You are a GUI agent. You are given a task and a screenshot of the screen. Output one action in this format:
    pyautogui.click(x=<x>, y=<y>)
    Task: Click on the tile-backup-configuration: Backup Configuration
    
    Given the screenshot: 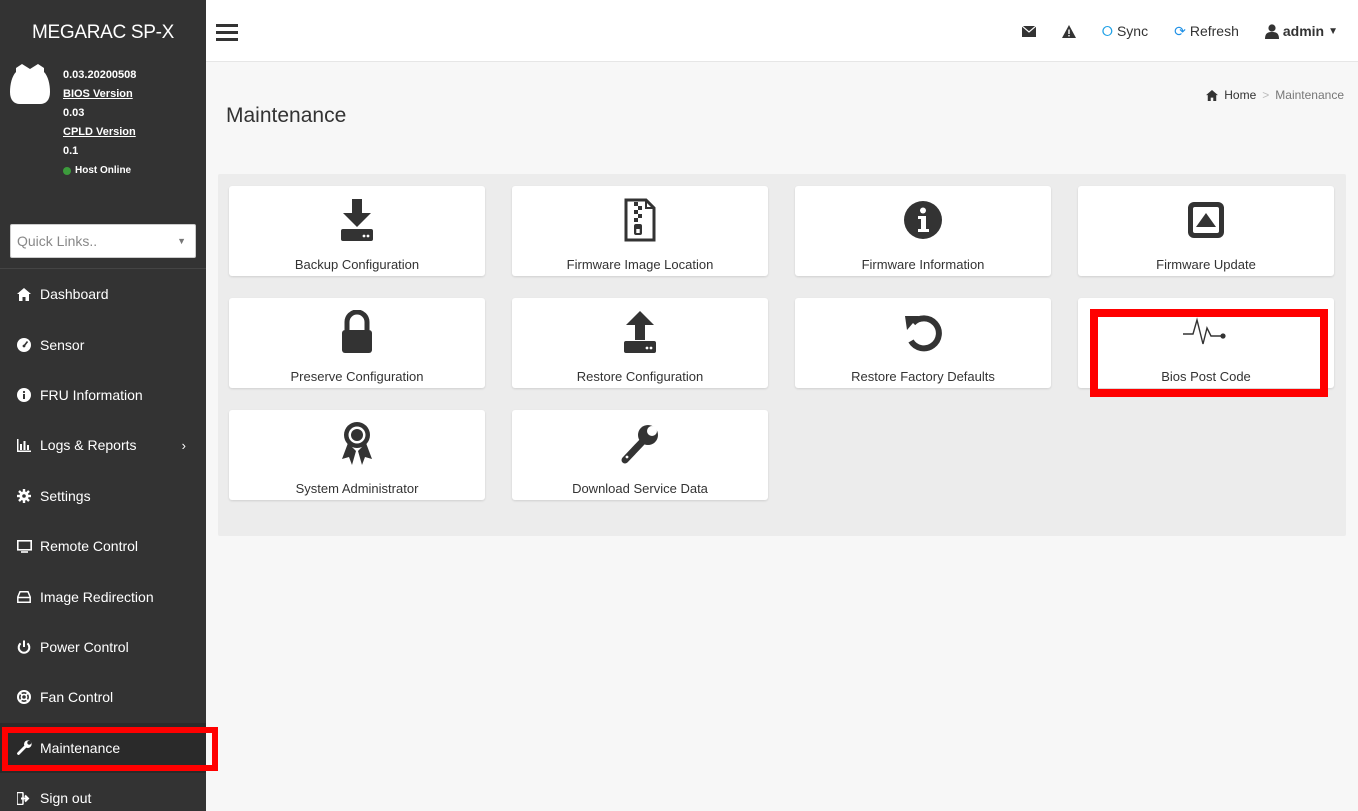 What is the action you would take?
    pyautogui.click(x=357, y=231)
    